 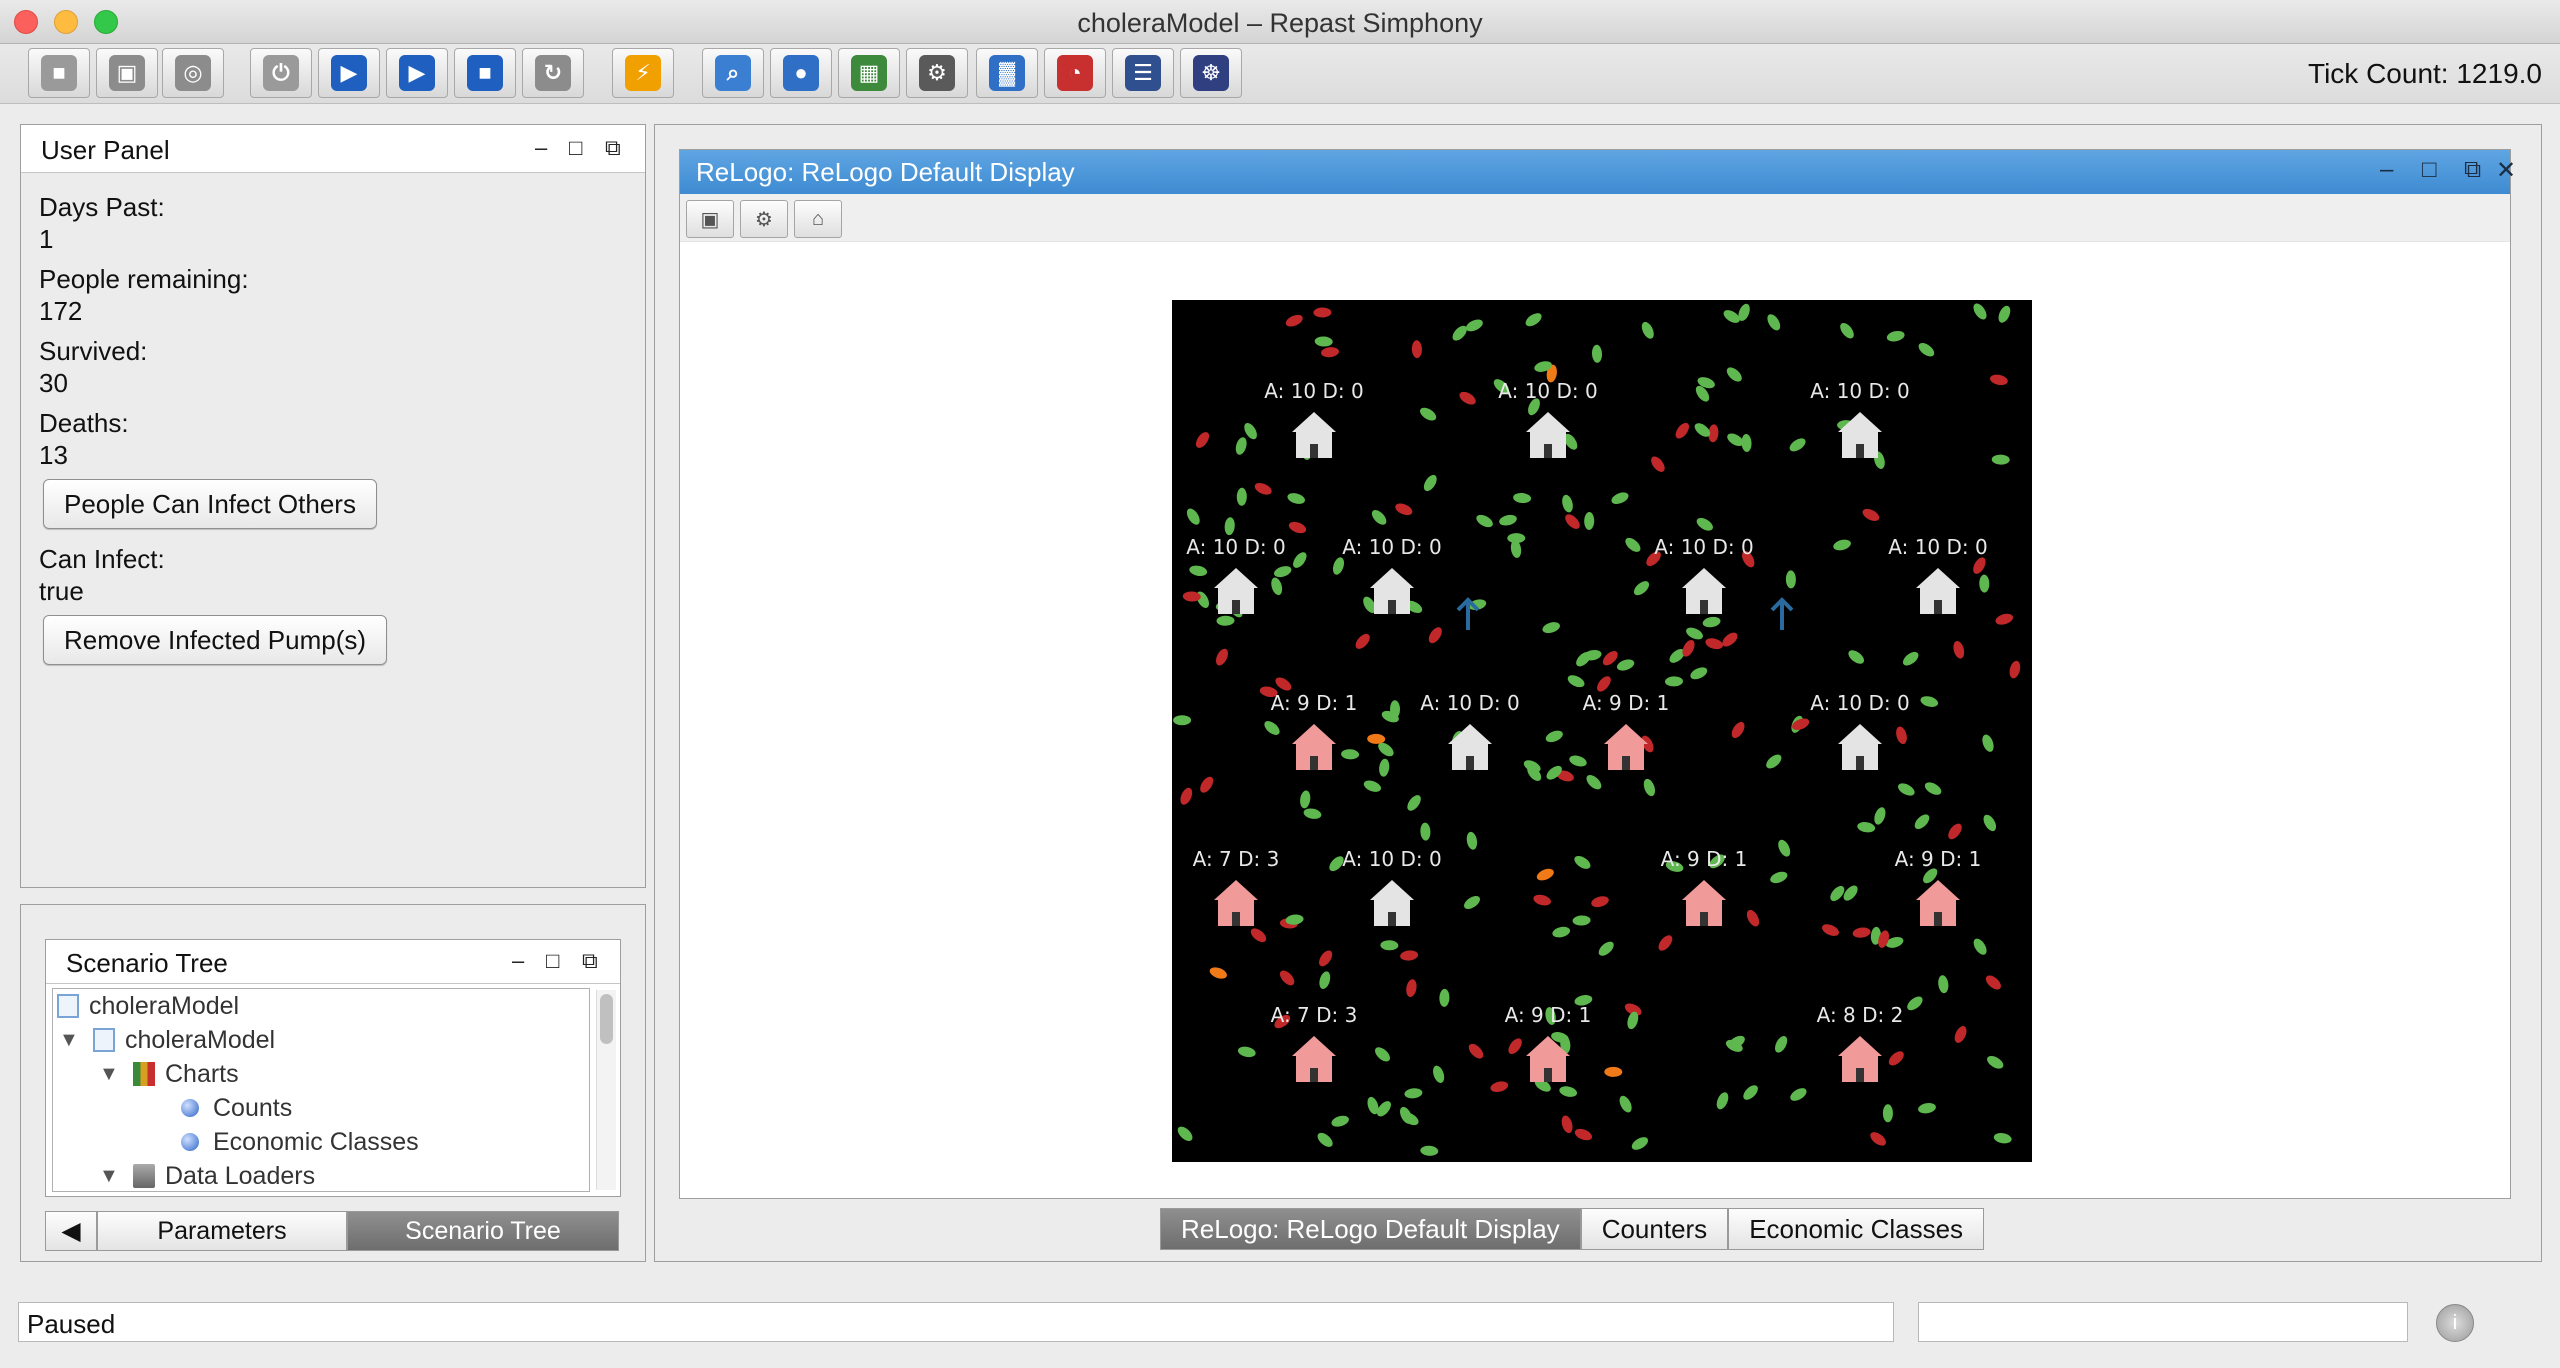 What do you see at coordinates (1856, 1229) in the screenshot?
I see `tab-economic-classes: Economic Classes` at bounding box center [1856, 1229].